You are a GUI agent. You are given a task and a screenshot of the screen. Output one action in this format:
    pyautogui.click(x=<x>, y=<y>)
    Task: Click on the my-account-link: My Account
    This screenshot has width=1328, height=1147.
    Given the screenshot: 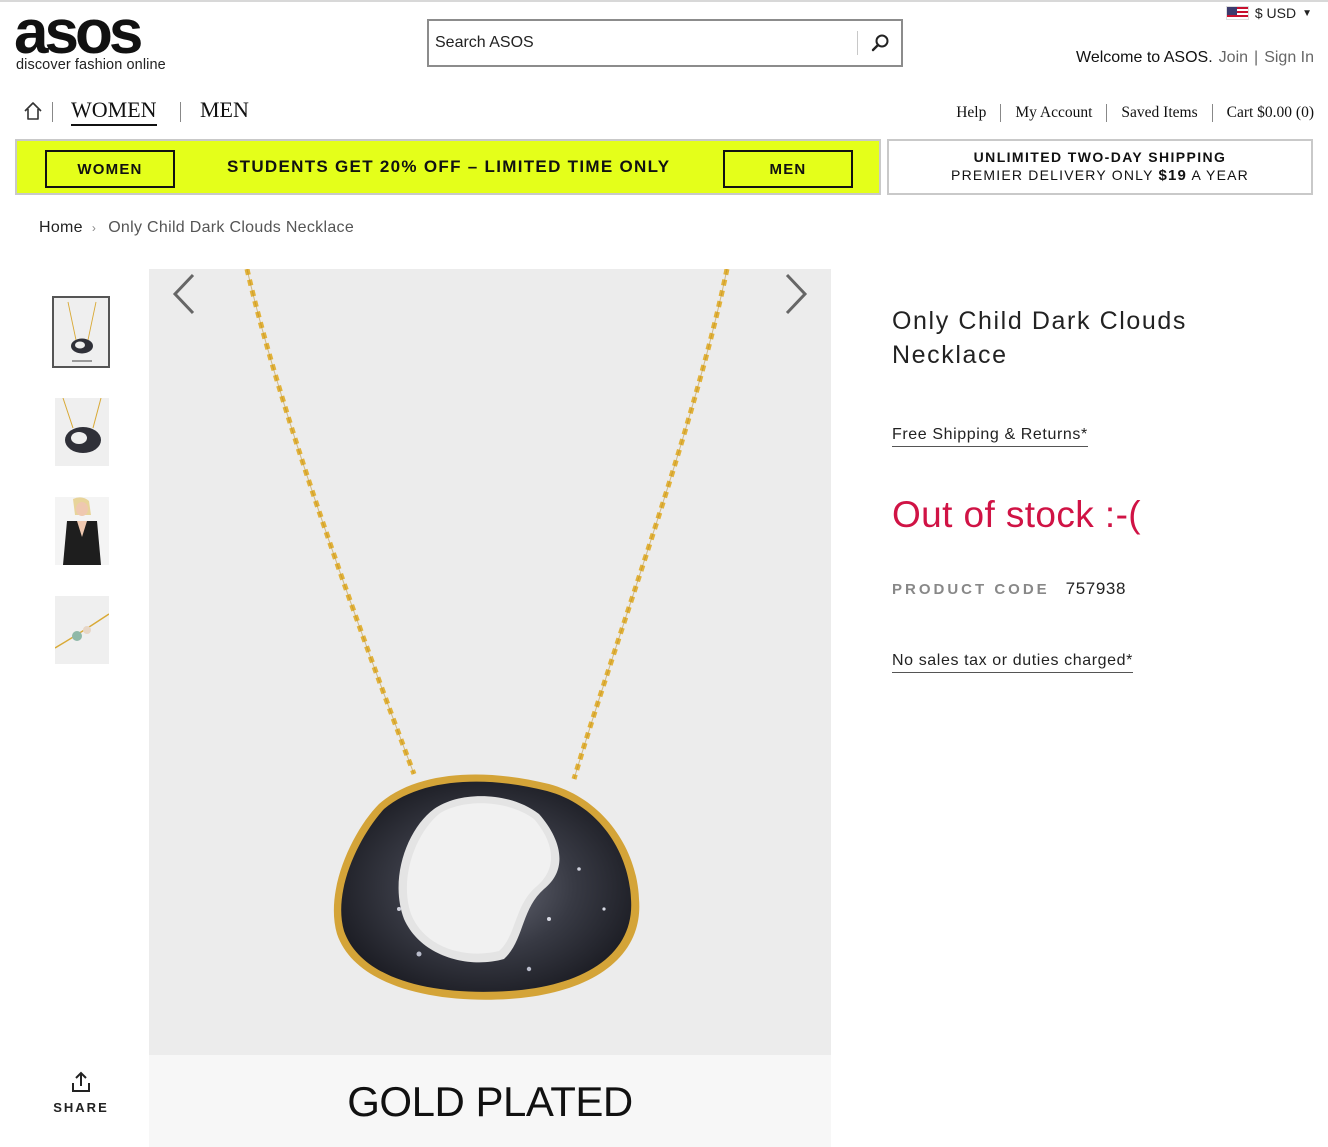 What is the action you would take?
    pyautogui.click(x=1053, y=113)
    